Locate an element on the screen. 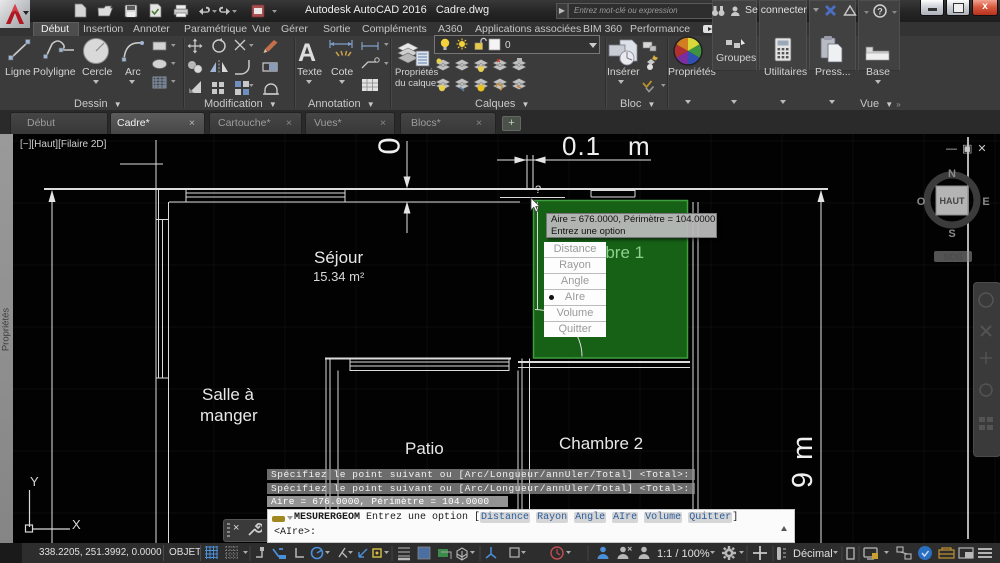  svg-text: Séjour is located at coordinates (338, 257).